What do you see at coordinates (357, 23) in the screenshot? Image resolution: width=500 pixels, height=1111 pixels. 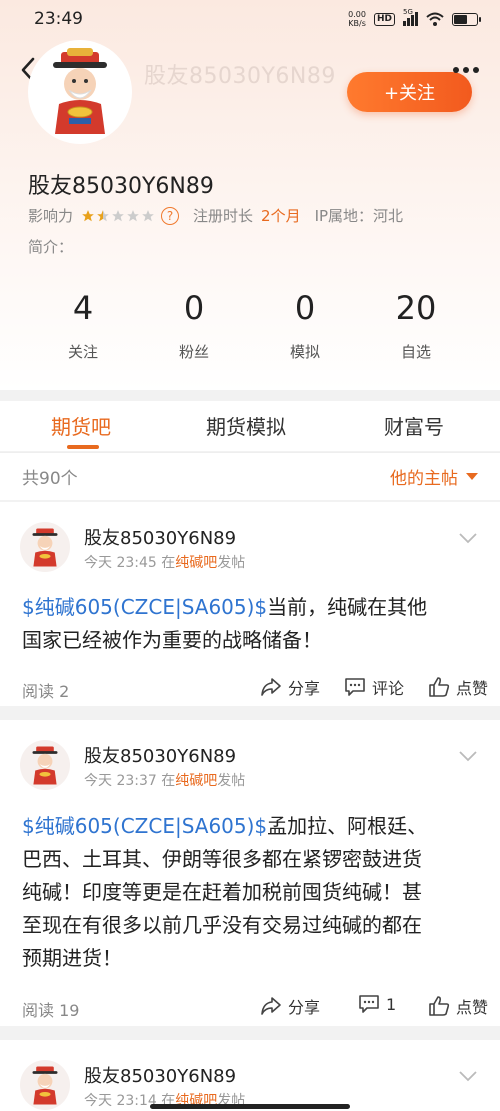 I see `network-speed-unit: KB/s` at bounding box center [357, 23].